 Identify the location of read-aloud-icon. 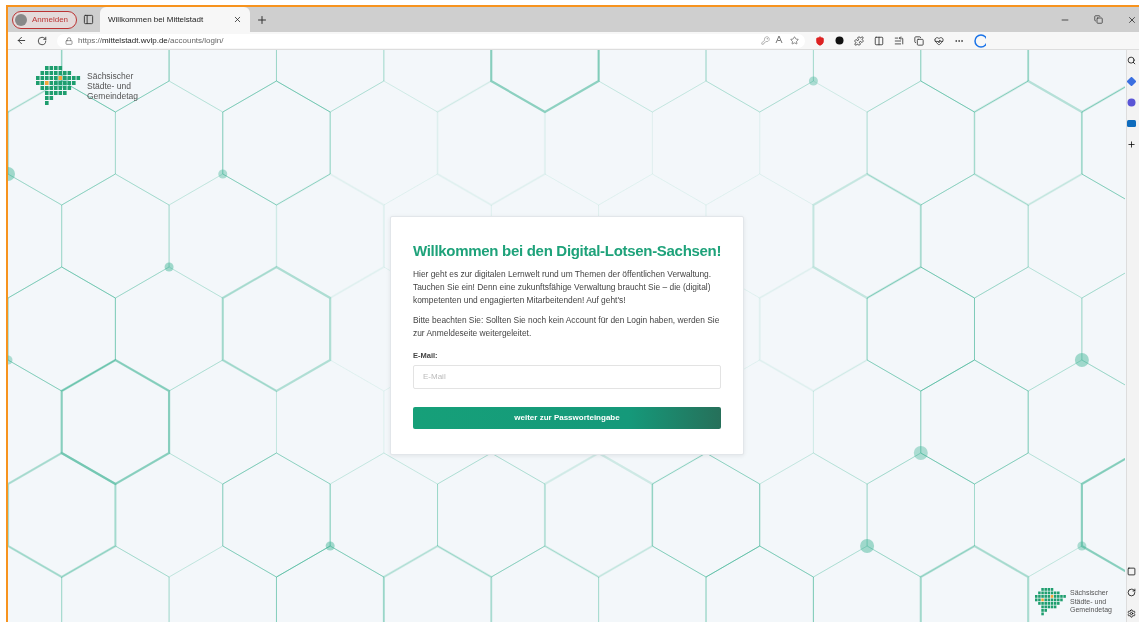
(780, 40).